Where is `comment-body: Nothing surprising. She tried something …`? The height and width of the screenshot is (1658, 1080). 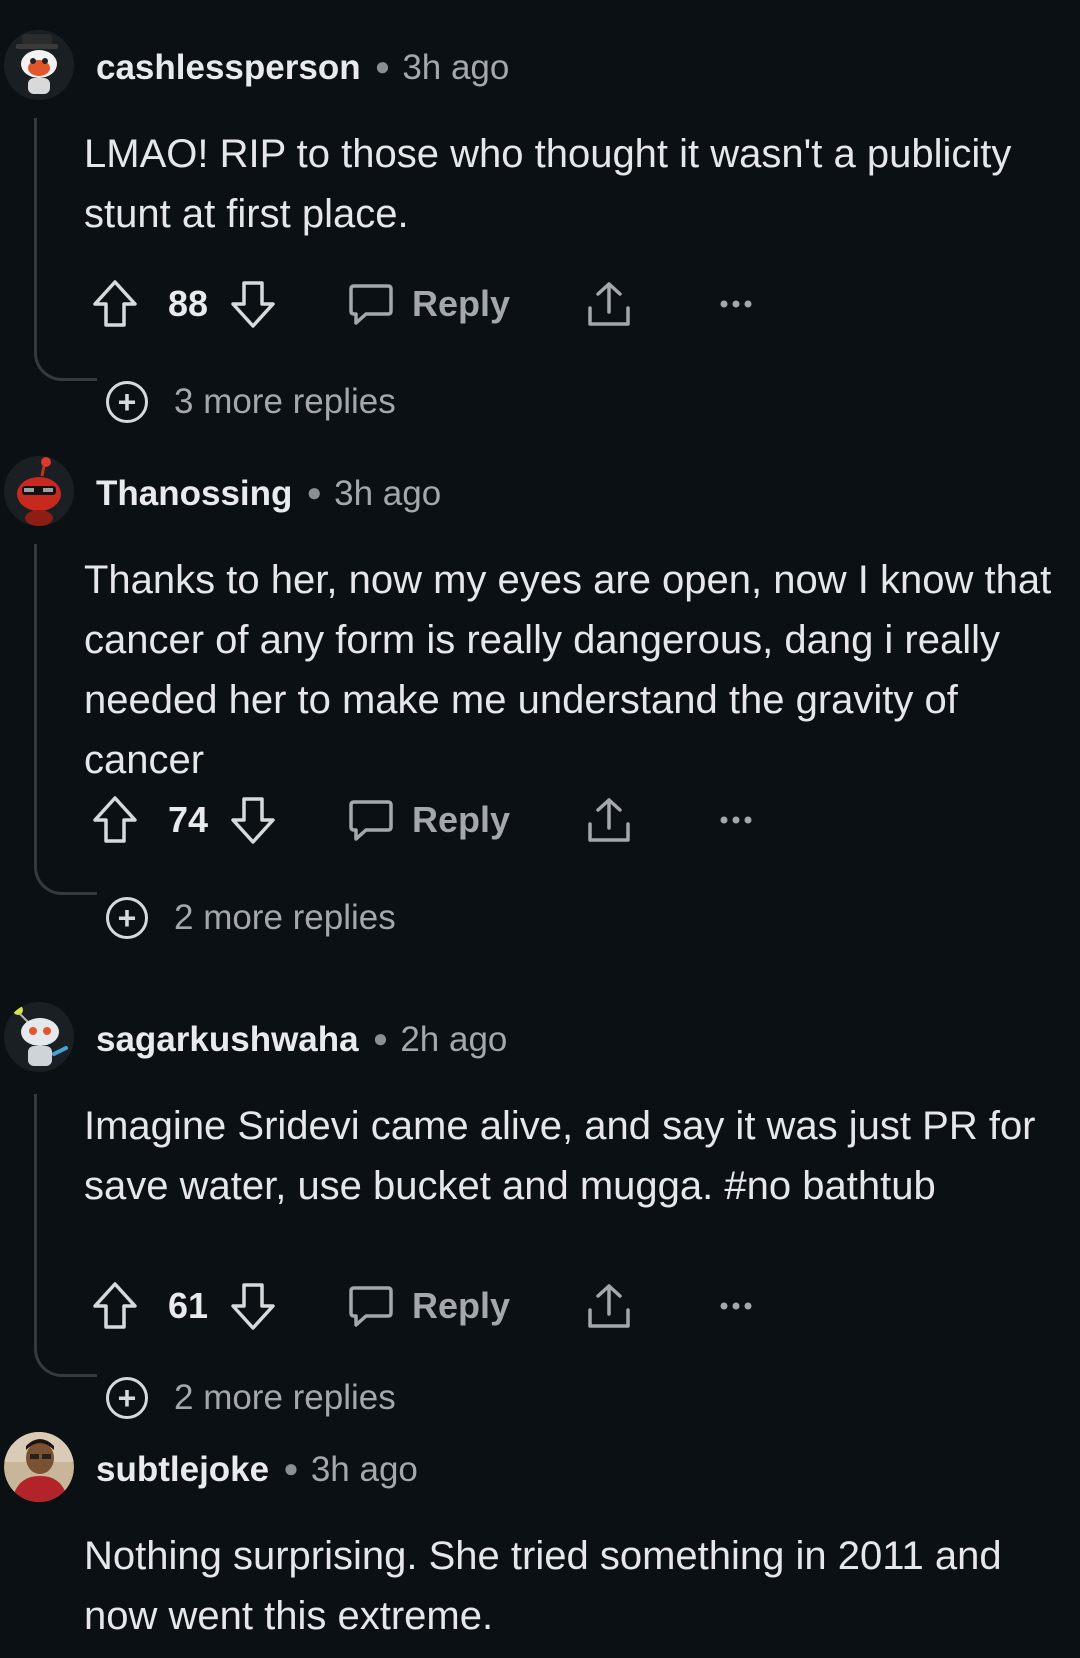
comment-body: Nothing surprising. She tried something … is located at coordinates (543, 1586).